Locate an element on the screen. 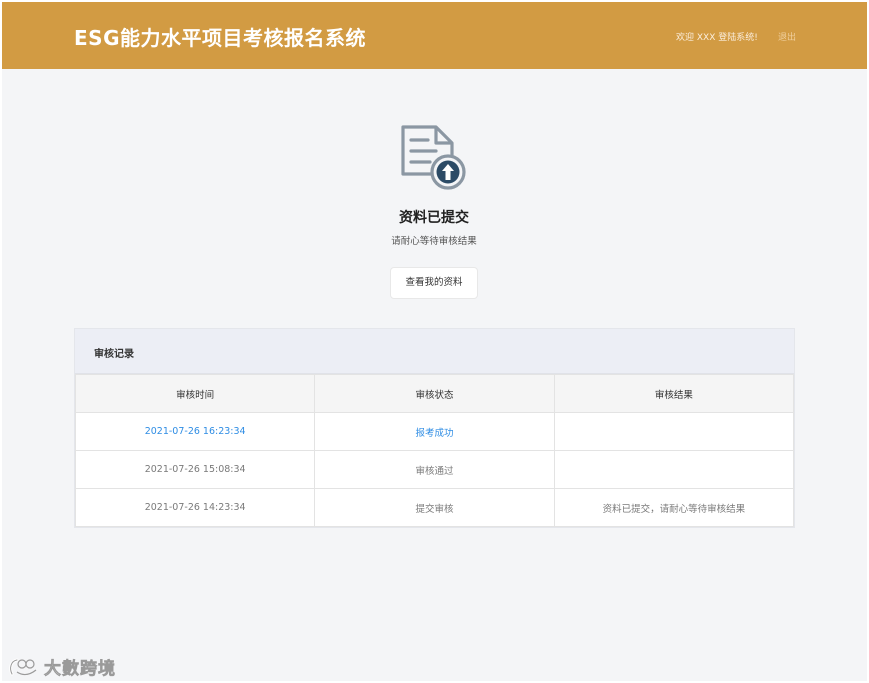 This screenshot has width=869, height=683. table-header-row: 审核时间 审核状态 审核结果 is located at coordinates (434, 393).